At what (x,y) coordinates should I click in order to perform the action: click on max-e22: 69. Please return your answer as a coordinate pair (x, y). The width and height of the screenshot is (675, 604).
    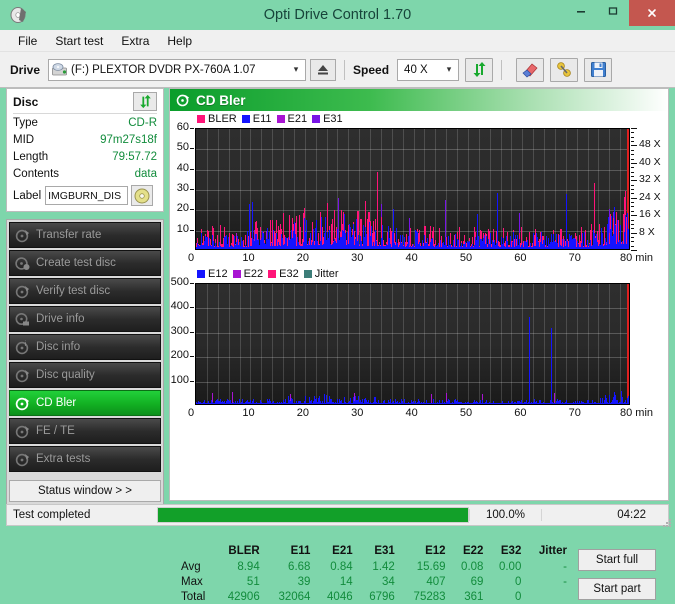
    Looking at the image, I should click on (477, 581).